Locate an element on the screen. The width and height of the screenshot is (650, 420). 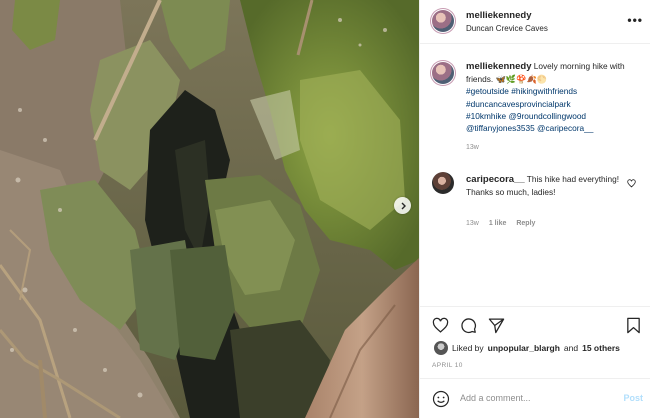
caption-username: melliekennedy is located at coordinates (498, 66).